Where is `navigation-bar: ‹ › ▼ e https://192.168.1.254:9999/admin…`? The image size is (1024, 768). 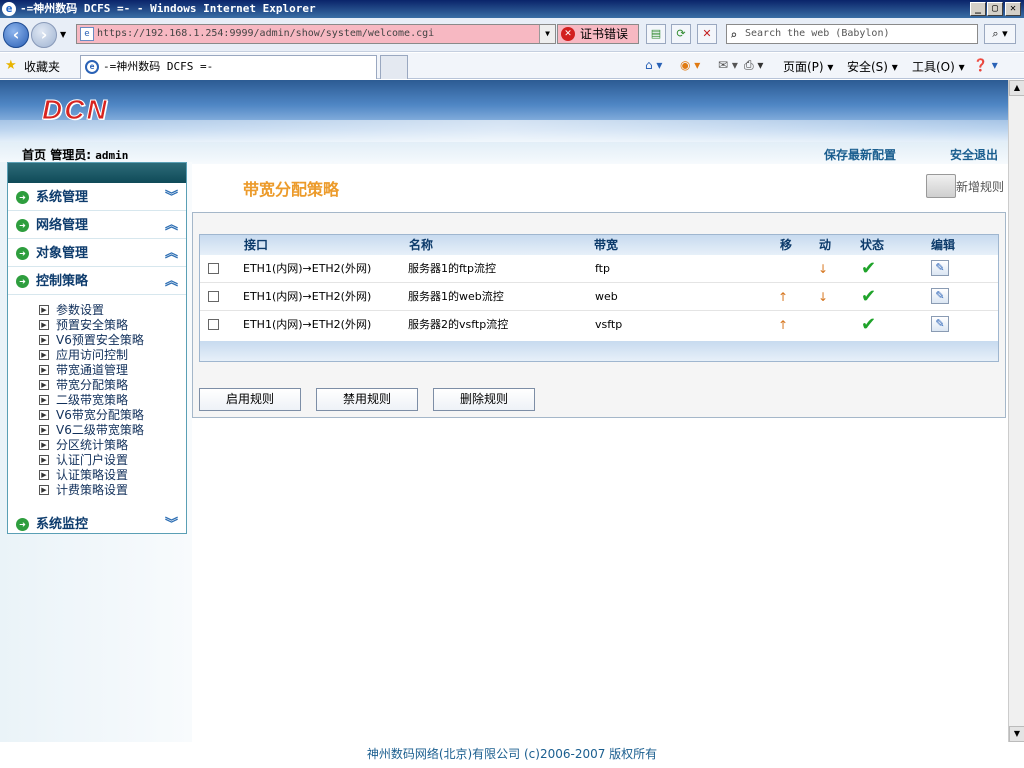
navigation-bar: ‹ › ▼ e https://192.168.1.254:9999/admin… is located at coordinates (512, 35).